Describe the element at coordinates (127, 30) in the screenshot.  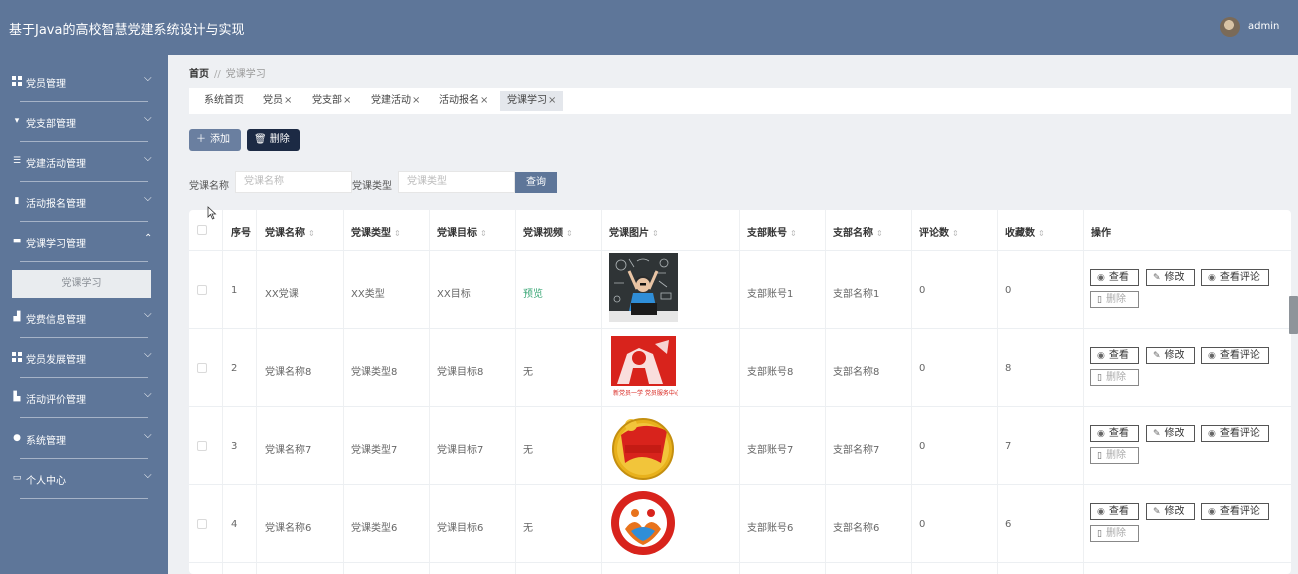
I see `app-title: 基于Java的高校智慧党建系统设计与实现` at that location.